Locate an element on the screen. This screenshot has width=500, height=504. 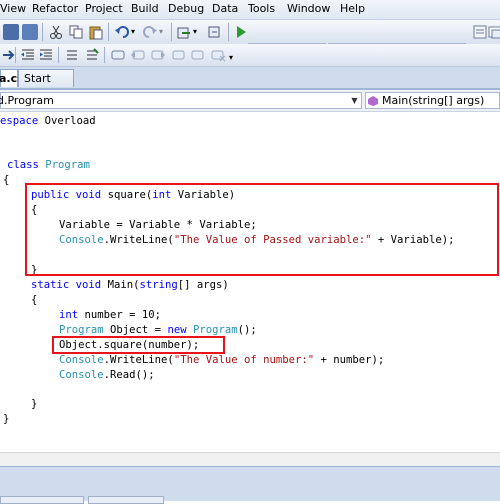
read-call: .Read(); is located at coordinates (129, 375).